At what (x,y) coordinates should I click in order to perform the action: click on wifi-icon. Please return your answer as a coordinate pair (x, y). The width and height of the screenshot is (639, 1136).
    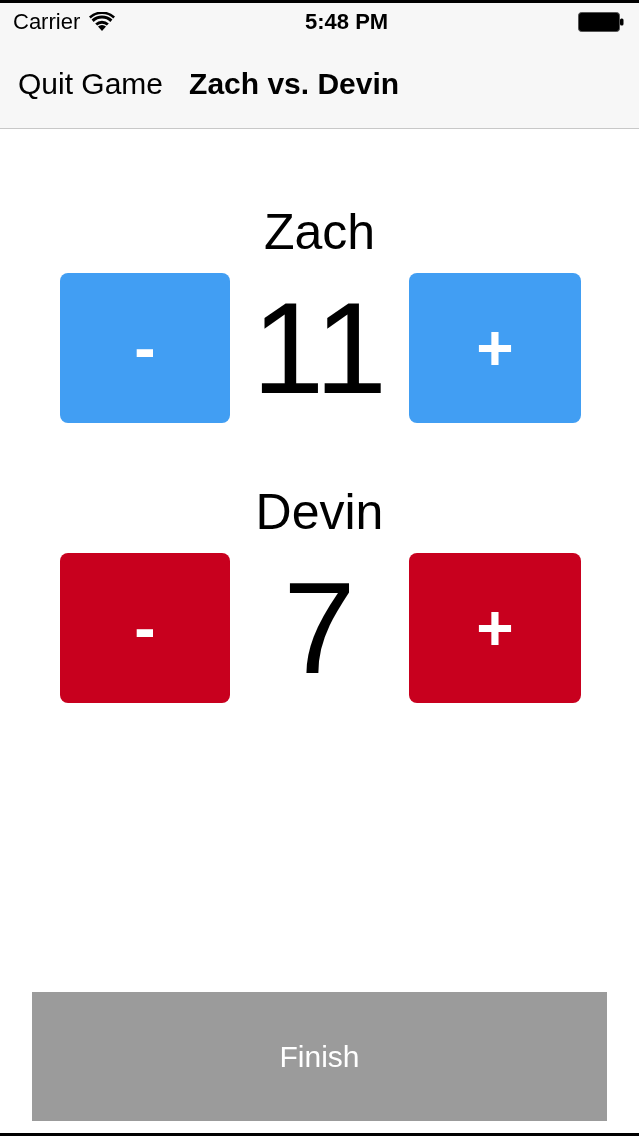
    Looking at the image, I should click on (102, 21).